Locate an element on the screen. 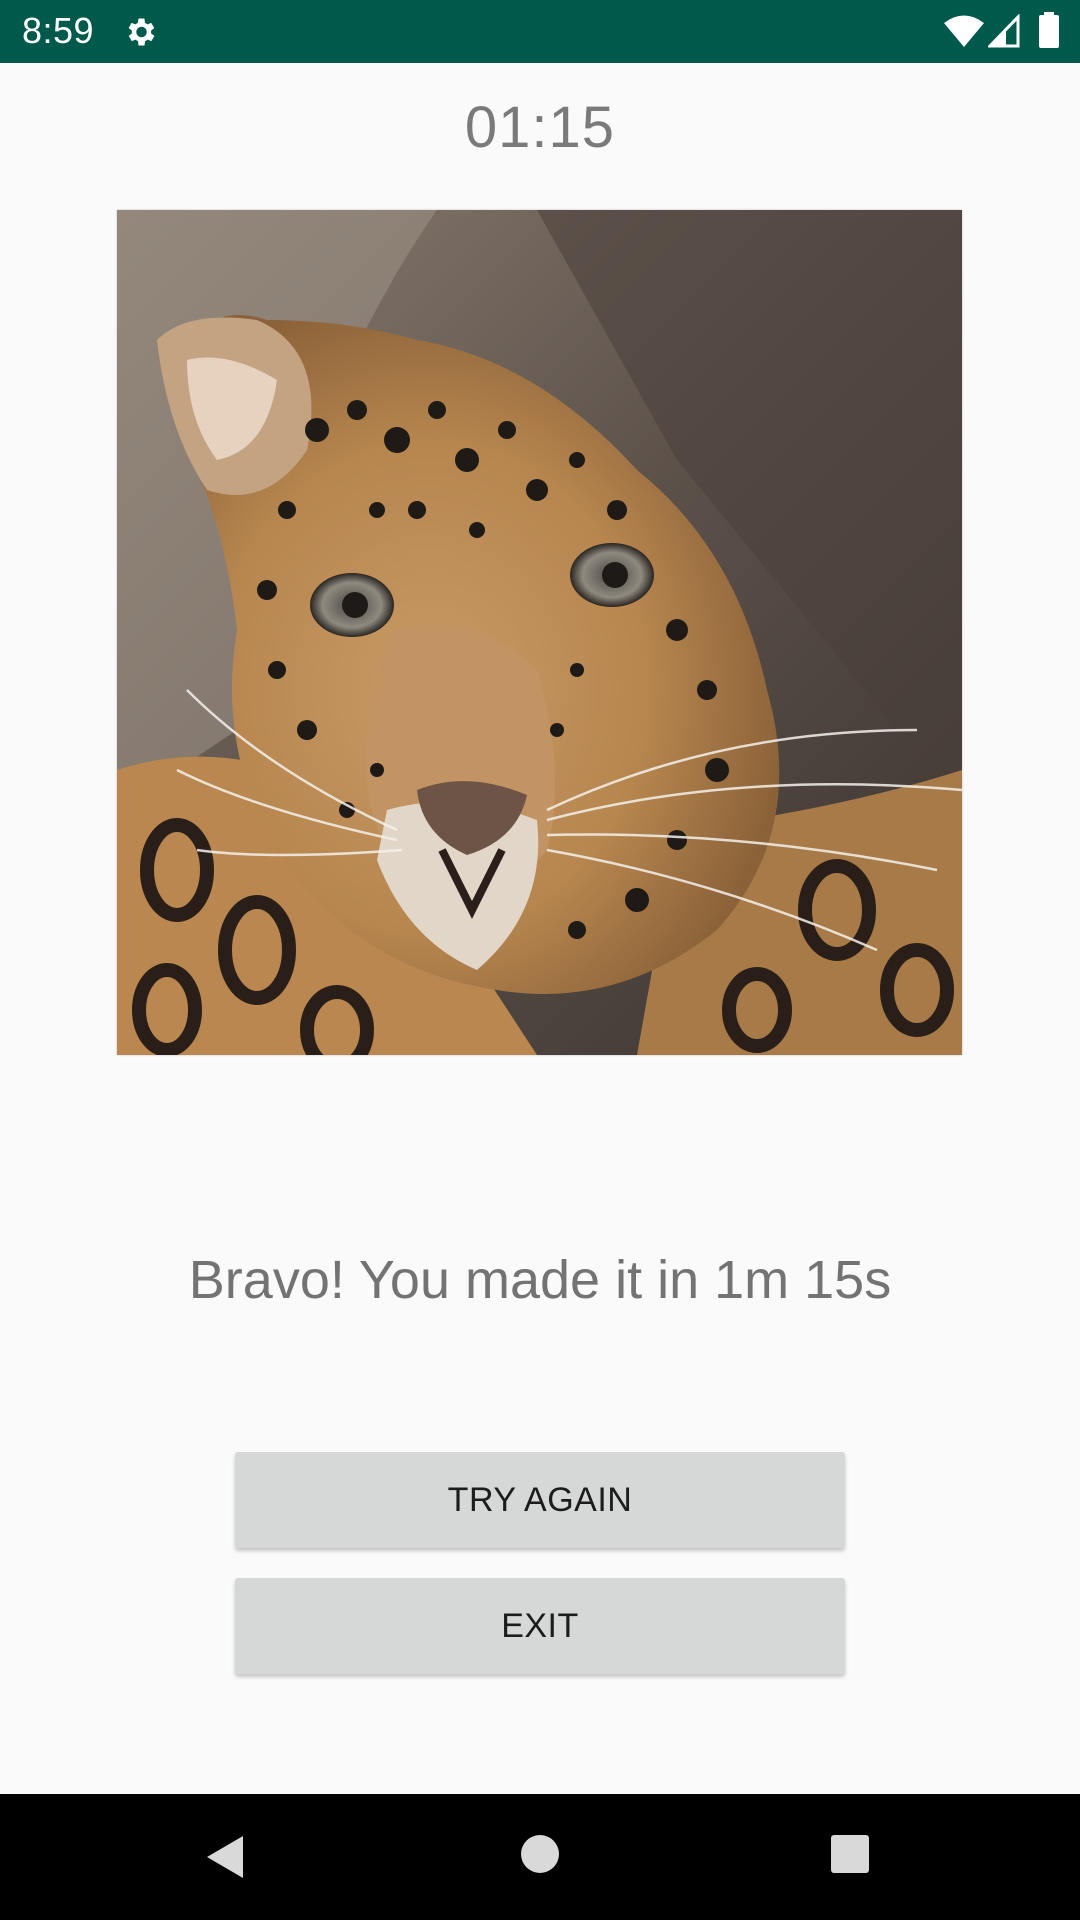 This screenshot has width=1080, height=1920. cell-signal-icon is located at coordinates (1004, 31).